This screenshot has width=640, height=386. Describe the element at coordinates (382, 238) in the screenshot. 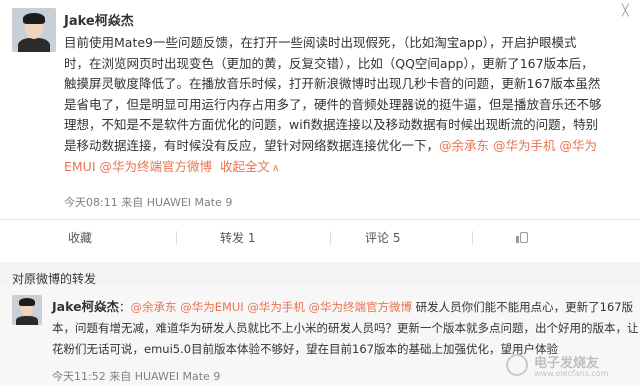

I see `comment-button: 评论 5` at that location.